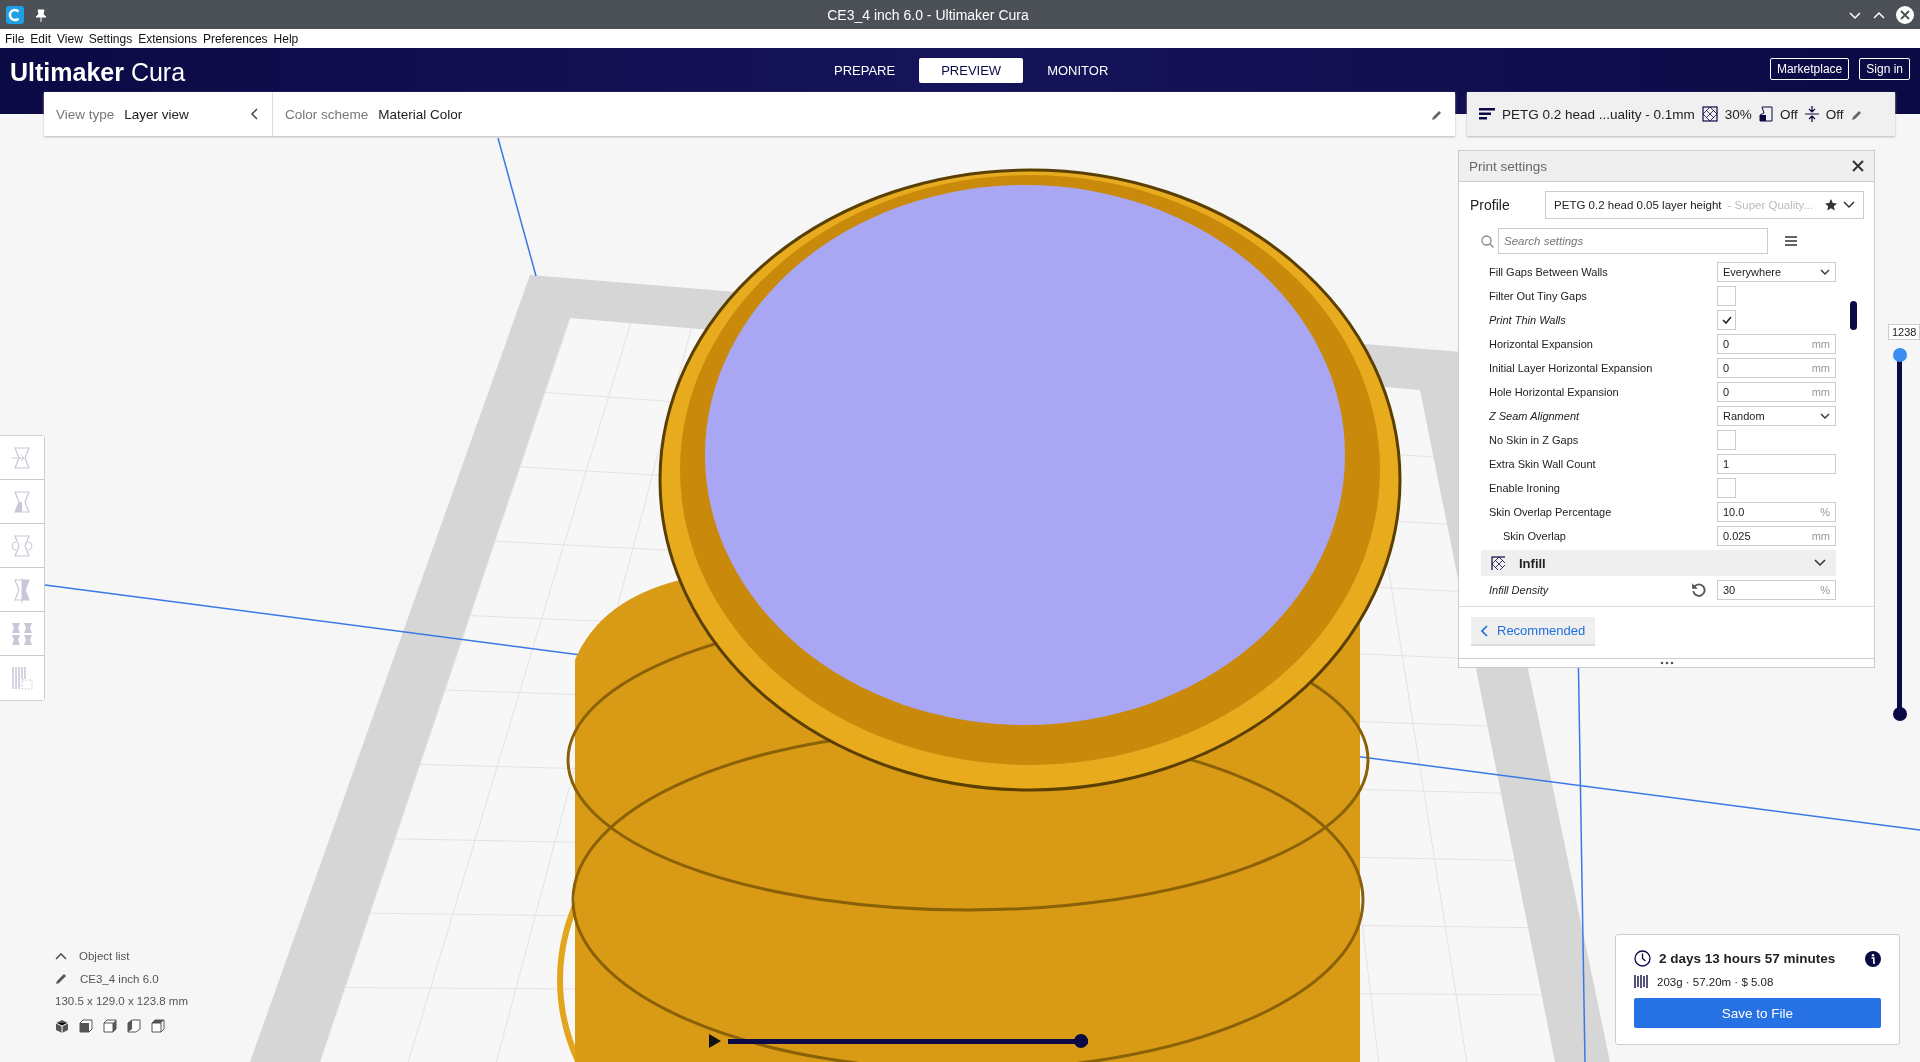 The width and height of the screenshot is (1920, 1062). I want to click on profile-label: Profile, so click(1490, 205).